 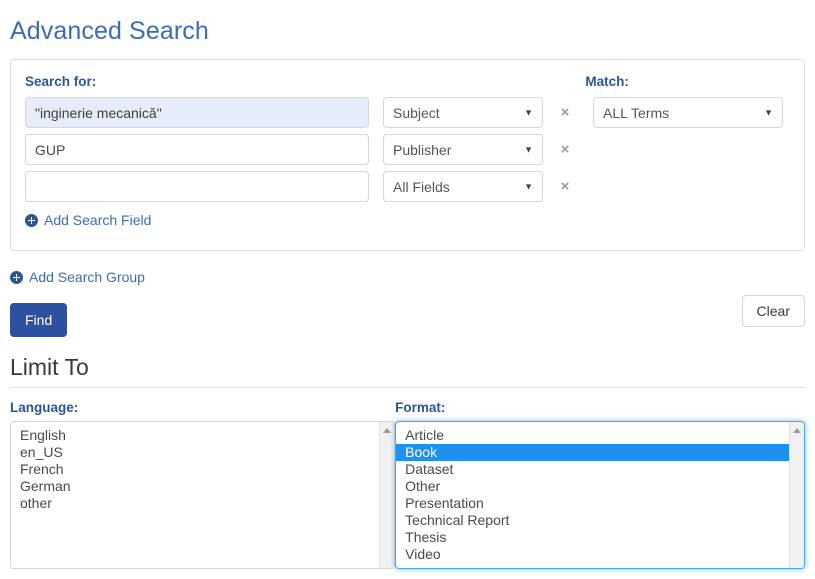 What do you see at coordinates (592, 435) in the screenshot?
I see `list-item: Article` at bounding box center [592, 435].